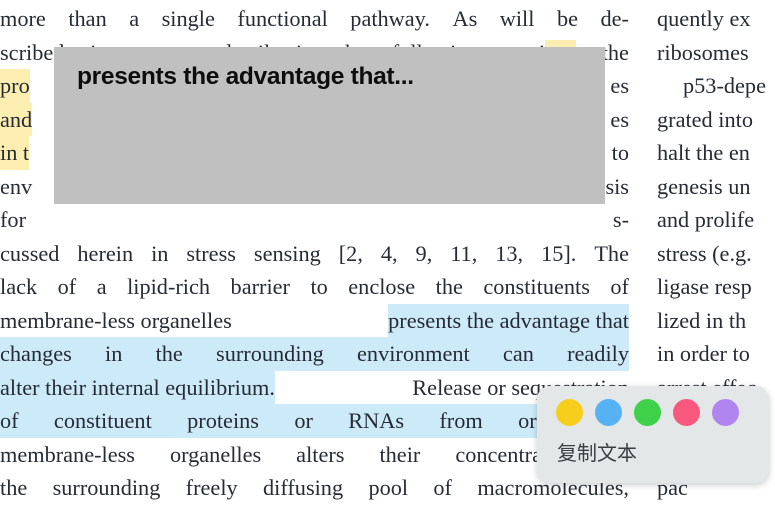 Image resolution: width=775 pixels, height=510 pixels. Describe the element at coordinates (226, 507) in the screenshot. I see `word: signals` at that location.